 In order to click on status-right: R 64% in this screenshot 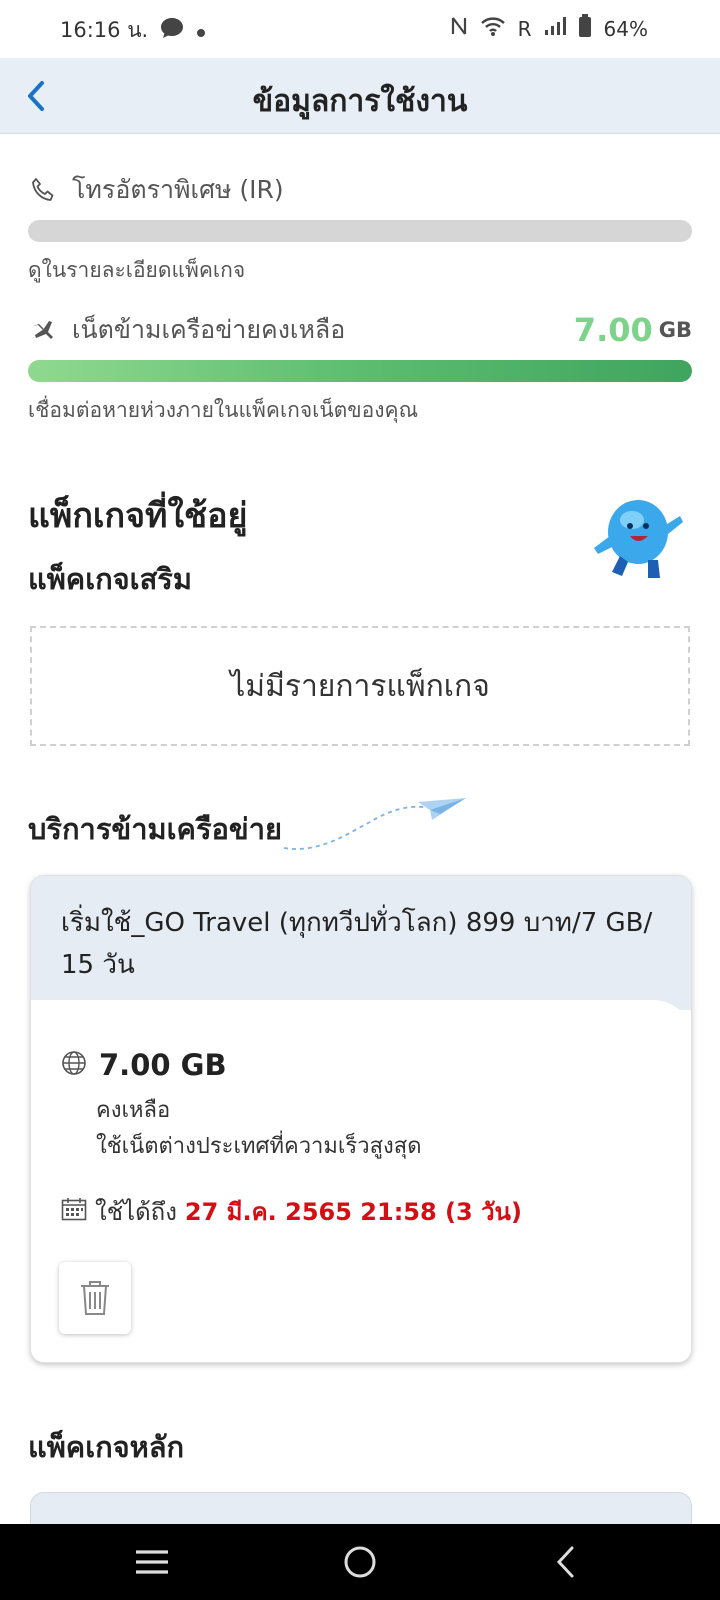, I will do `click(549, 28)`.